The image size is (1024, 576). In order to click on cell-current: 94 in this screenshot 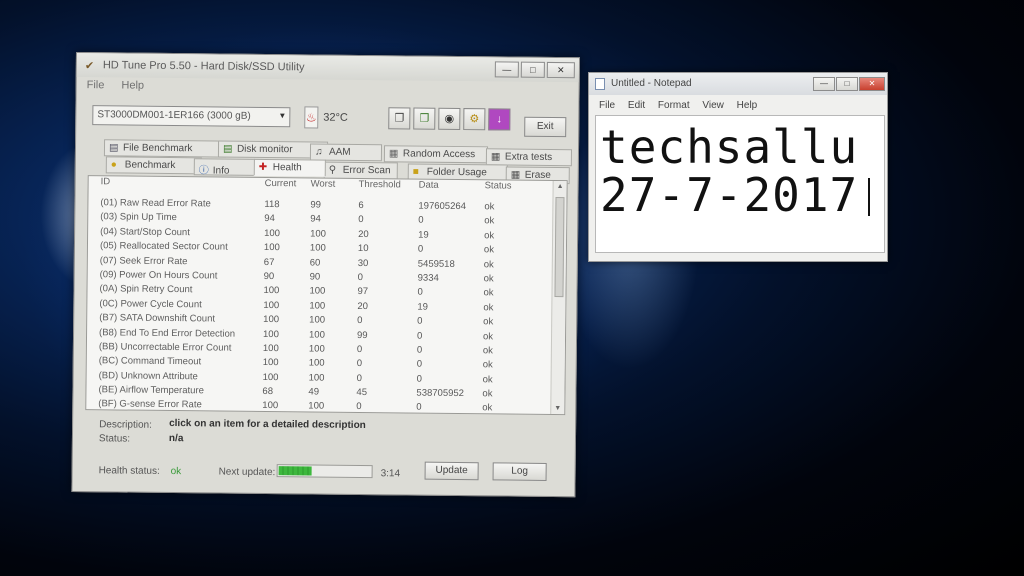, I will do `click(269, 219)`.